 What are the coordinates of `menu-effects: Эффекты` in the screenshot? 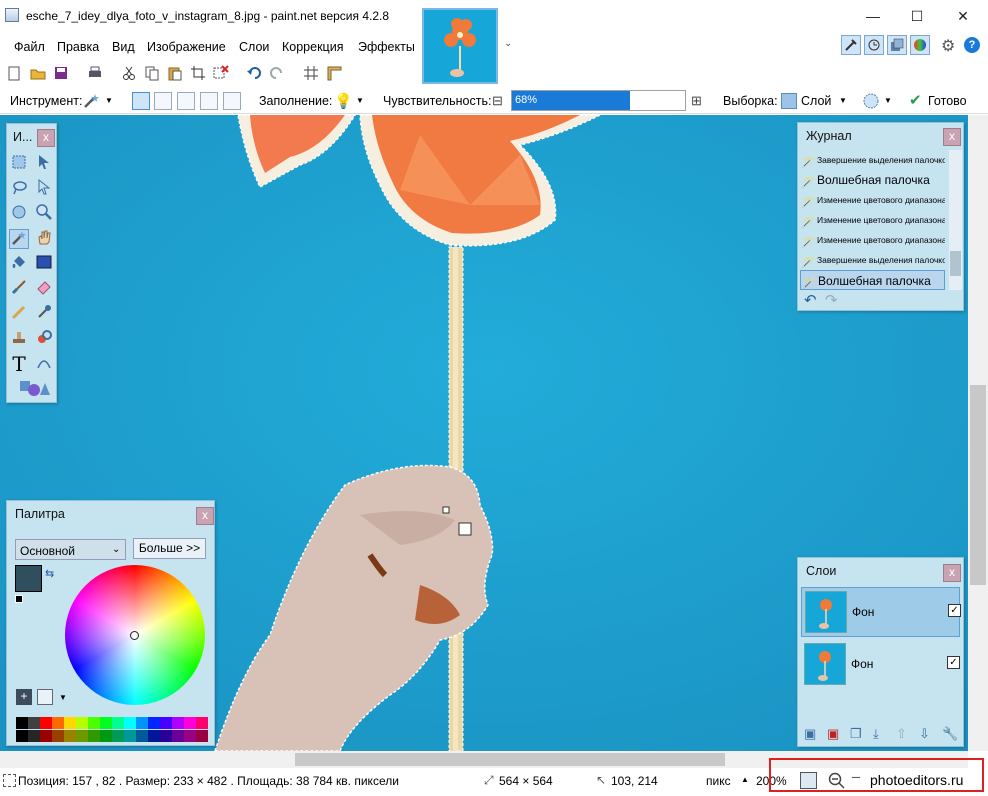 It's located at (386, 47).